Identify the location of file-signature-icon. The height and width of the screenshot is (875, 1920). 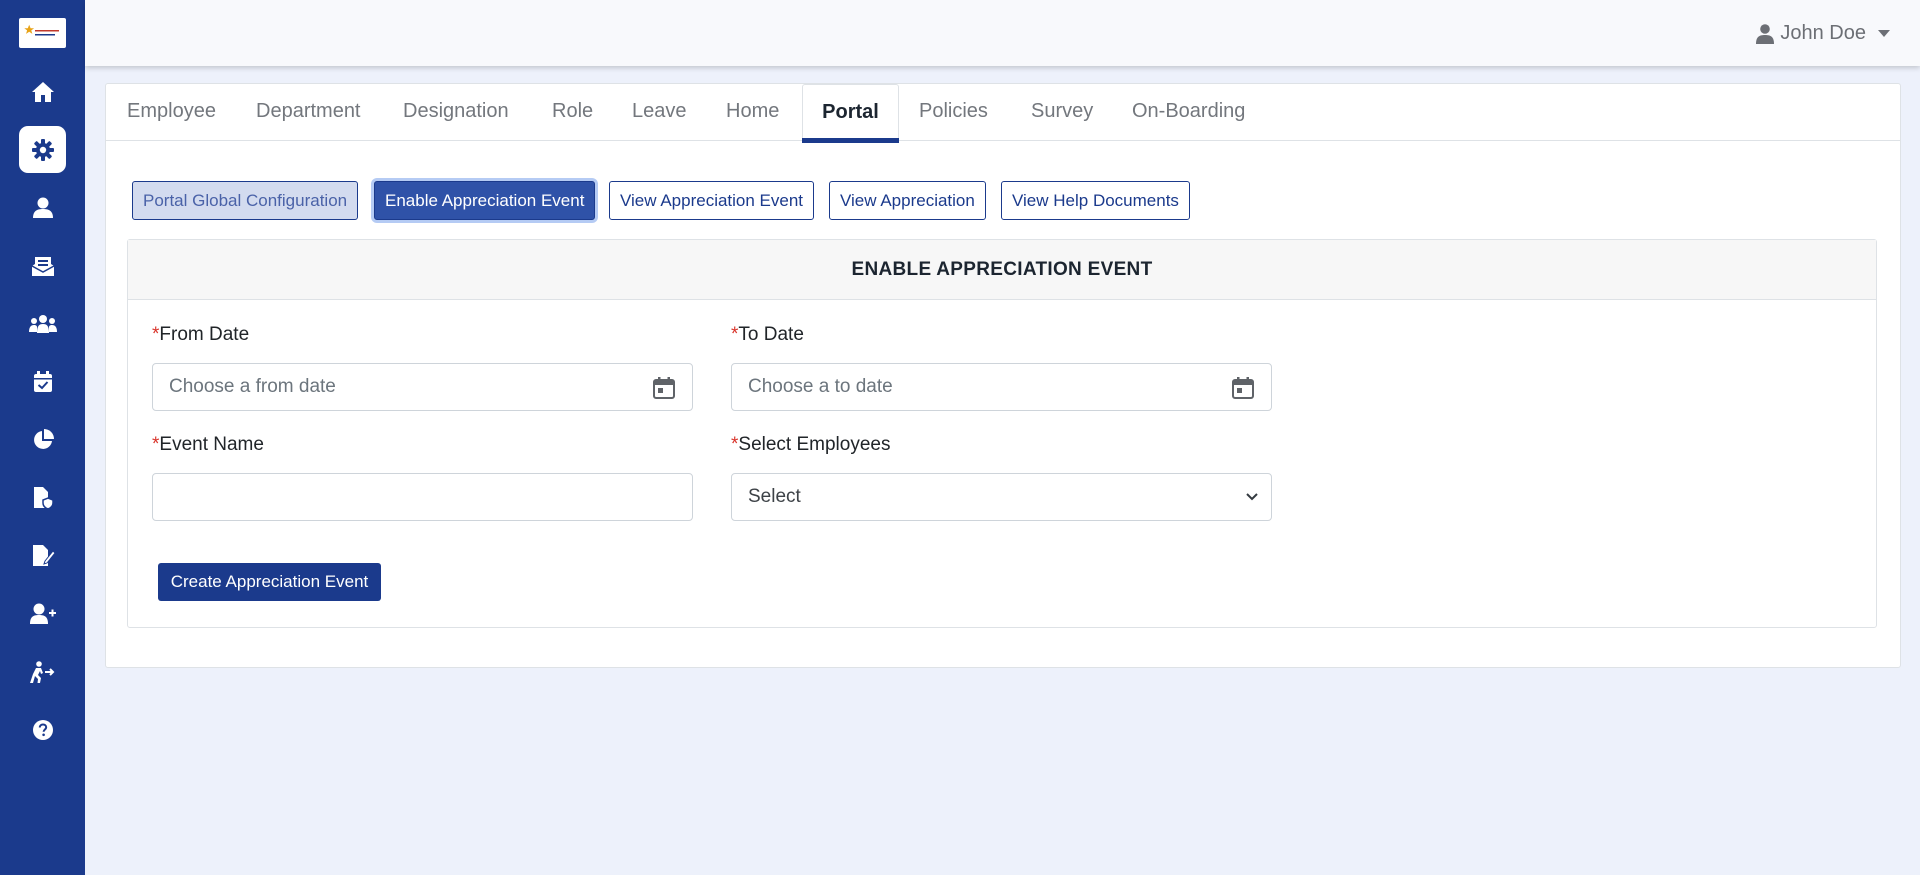
(43, 555).